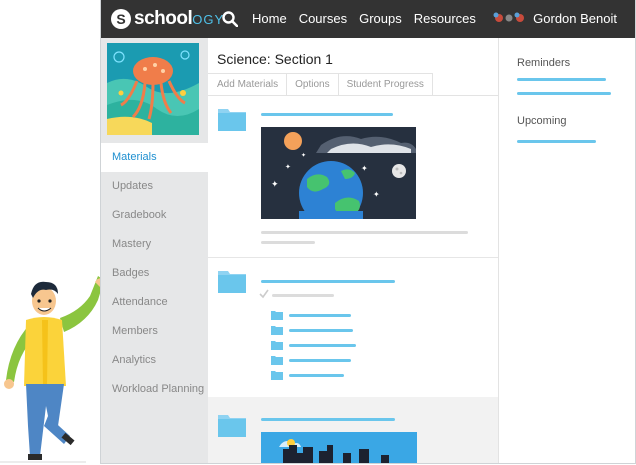 Image resolution: width=636 pixels, height=465 pixels. What do you see at coordinates (163, 18) in the screenshot?
I see `logo-text-main: school` at bounding box center [163, 18].